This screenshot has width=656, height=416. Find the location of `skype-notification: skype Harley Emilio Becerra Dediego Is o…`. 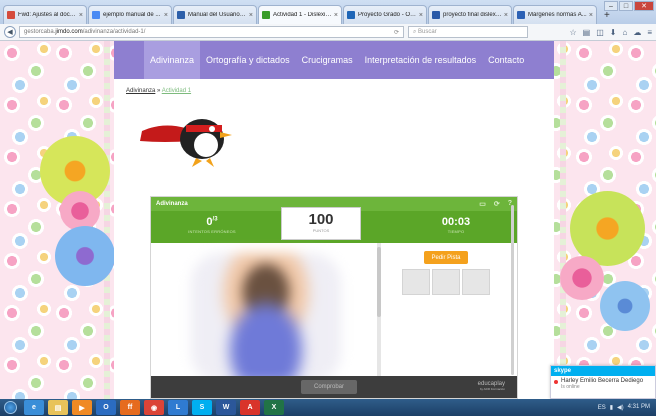

skype-notification: skype Harley Emilio Becerra Dediego Is o… is located at coordinates (603, 382).